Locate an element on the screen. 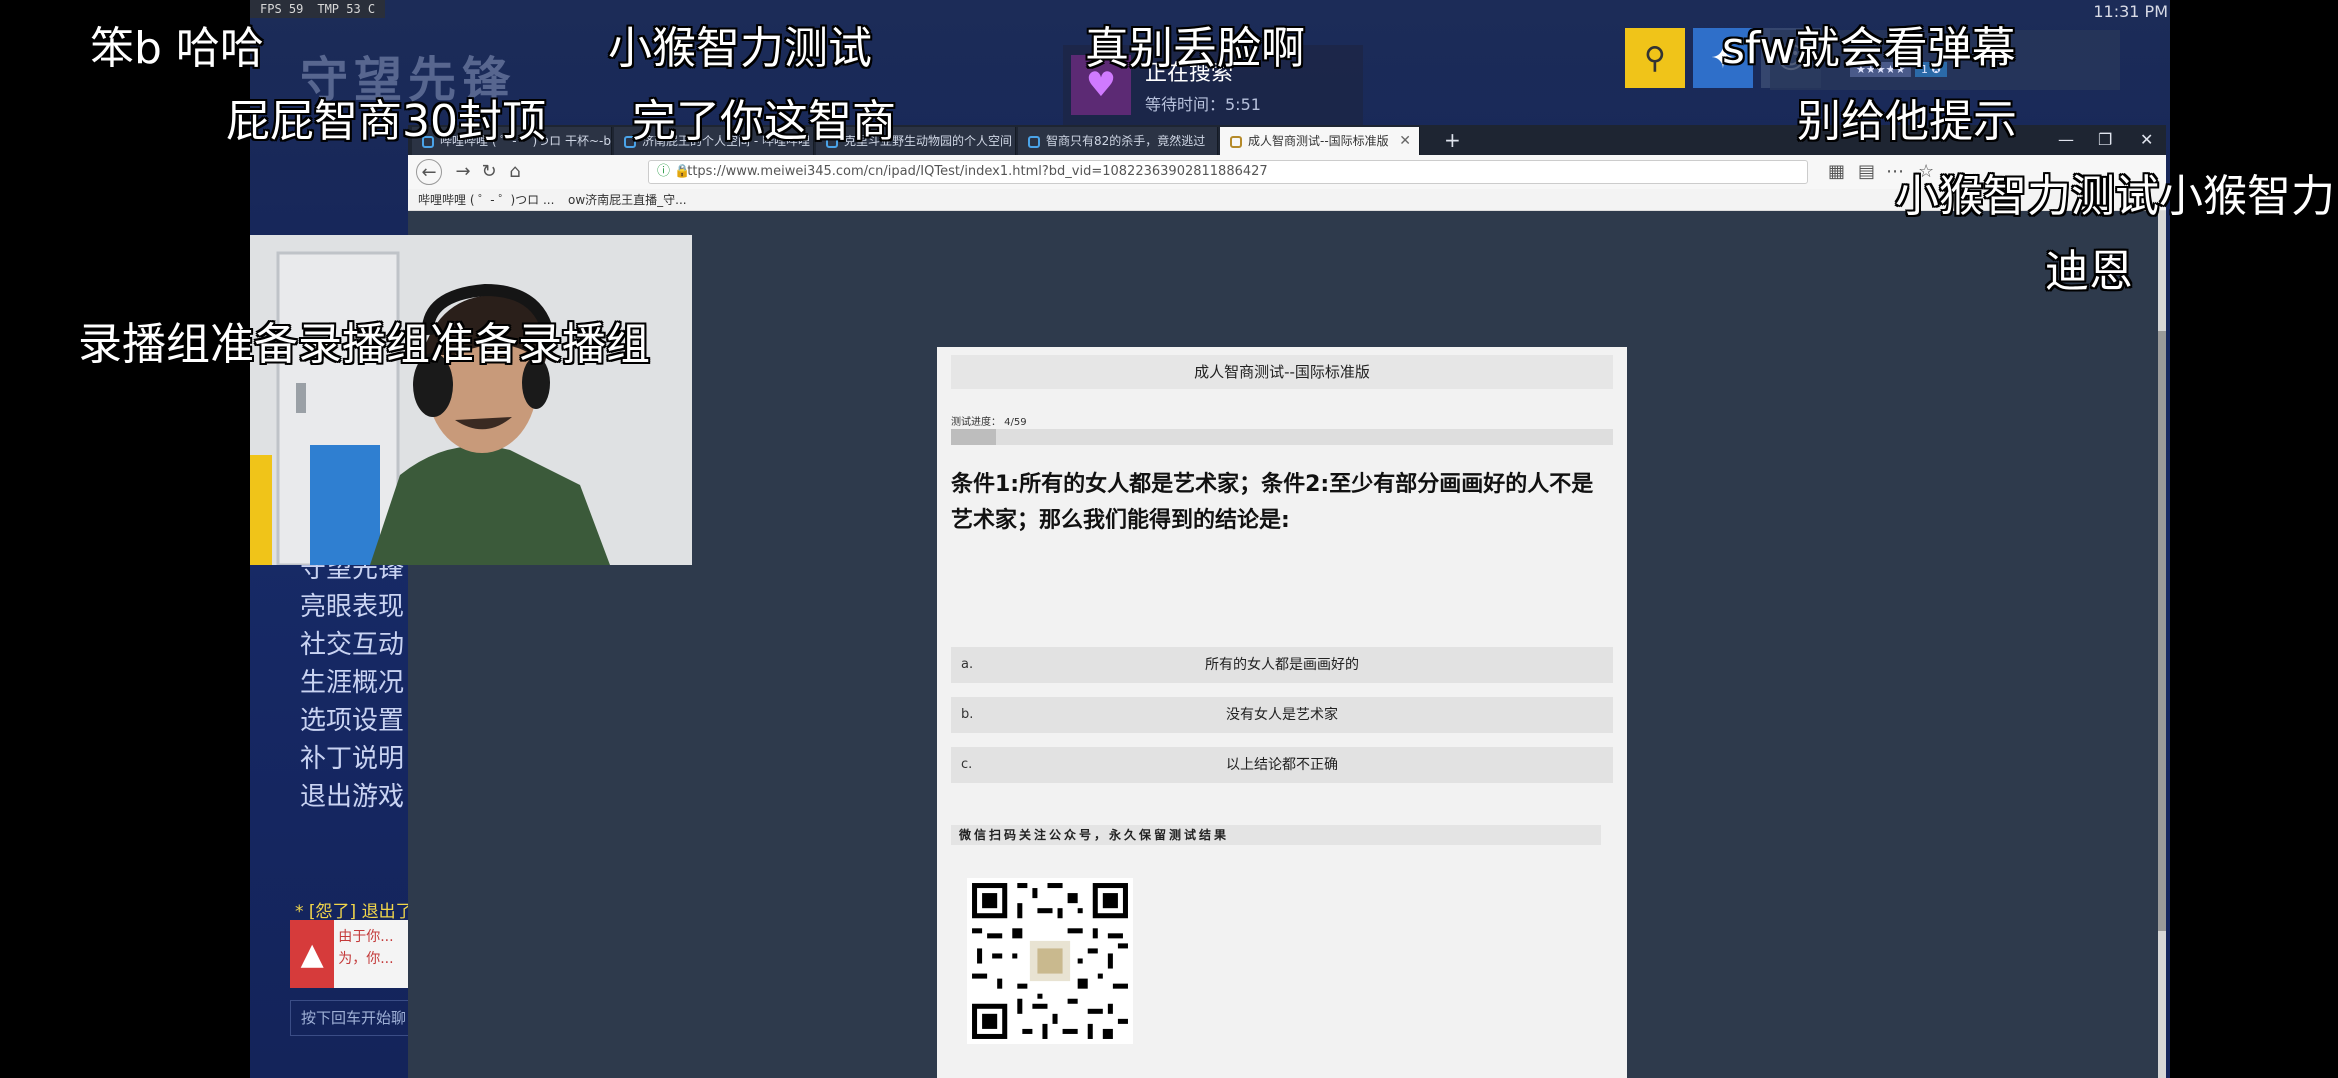  back-icon: ← is located at coordinates (429, 172).